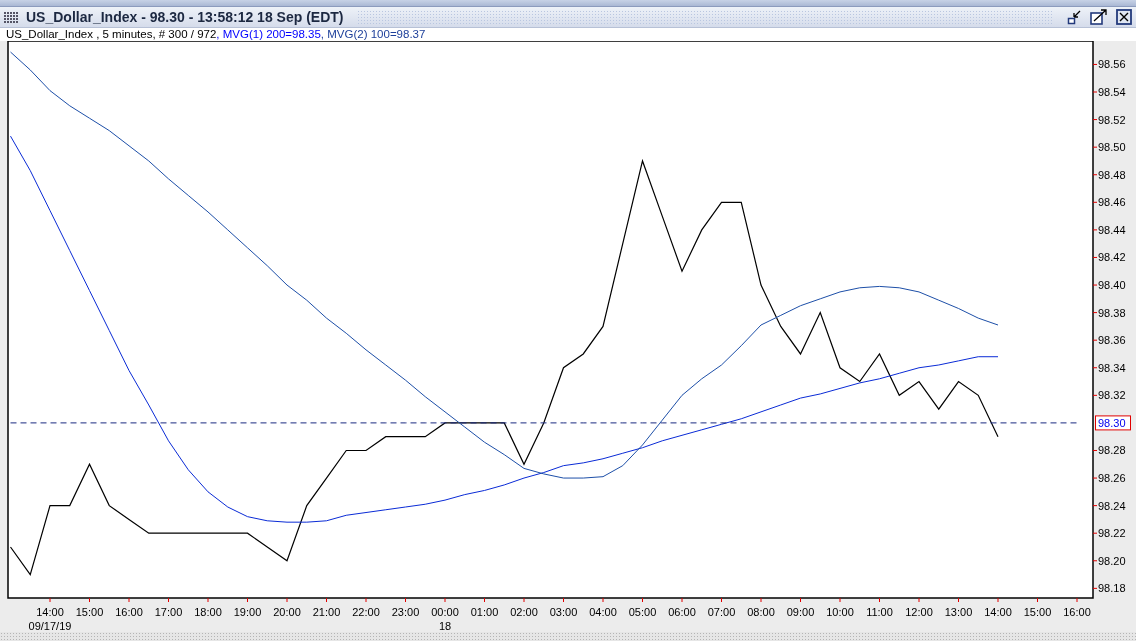 This screenshot has height=641, width=1136. I want to click on y-axis-label: 98.24, so click(1112, 505).